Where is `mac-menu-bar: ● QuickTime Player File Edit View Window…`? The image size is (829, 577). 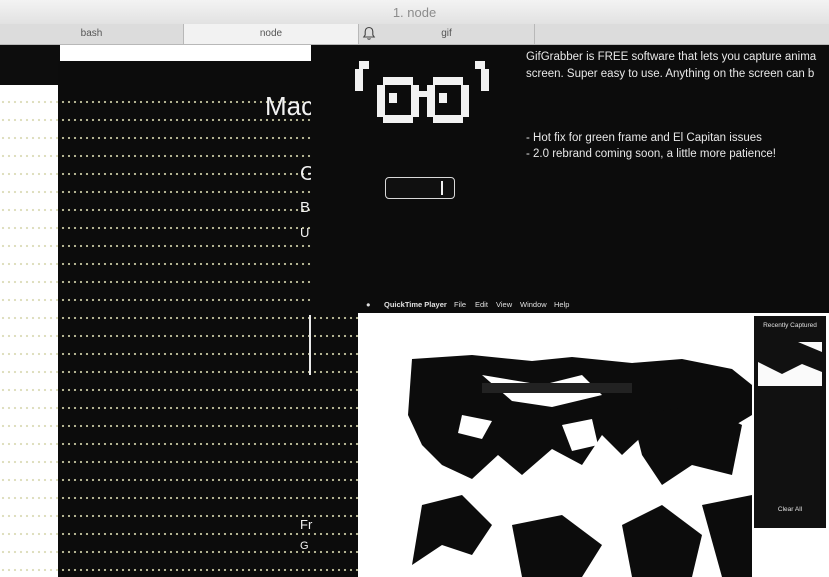 mac-menu-bar: ● QuickTime Player File Edit View Window… is located at coordinates (593, 305).